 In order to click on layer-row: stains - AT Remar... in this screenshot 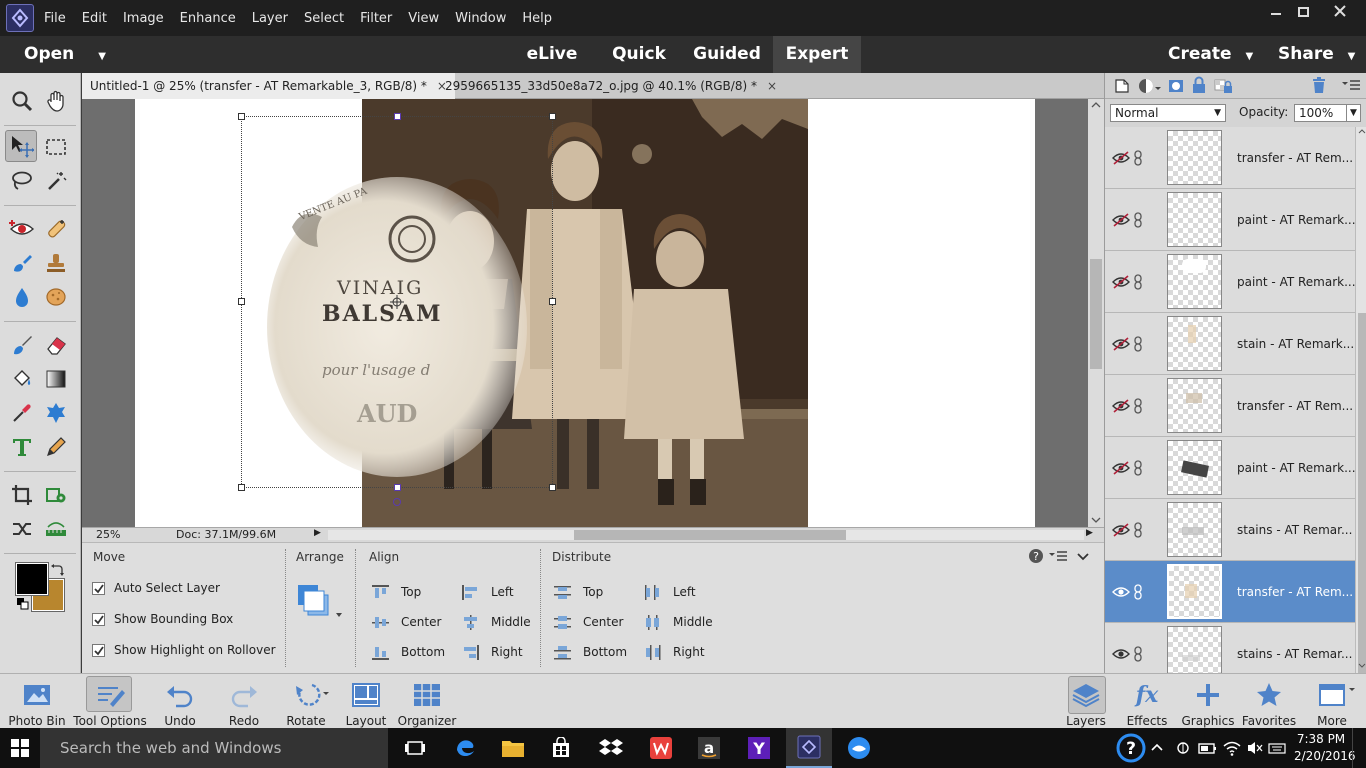, I will do `click(1230, 648)`.